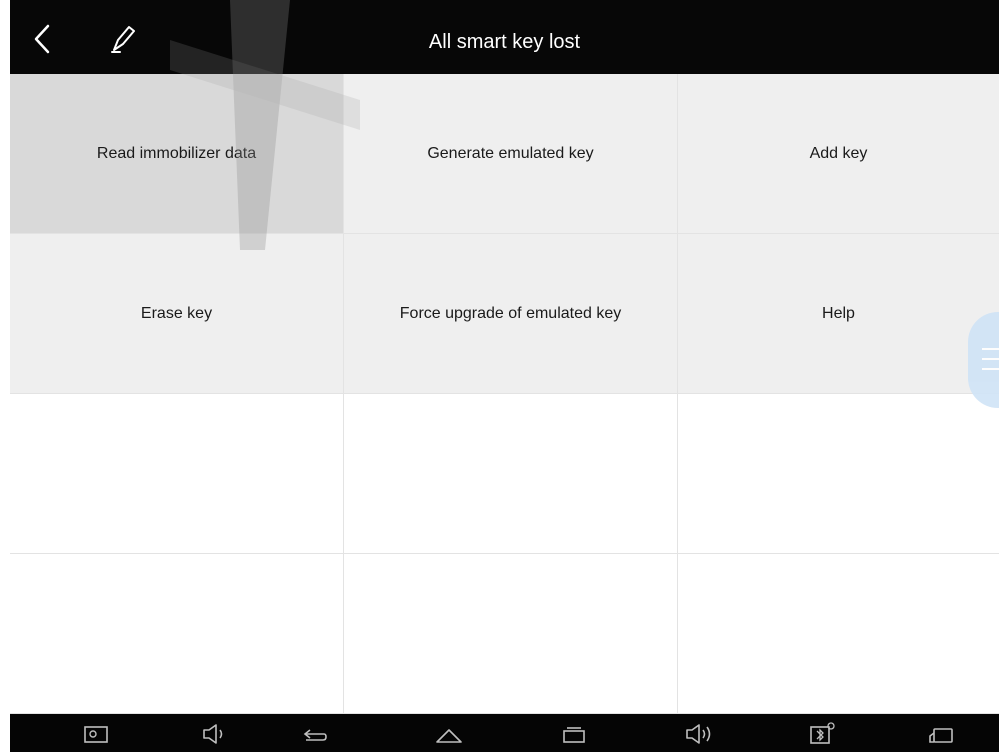 This screenshot has height=752, width=999. What do you see at coordinates (699, 734) in the screenshot?
I see `volume-up-icon` at bounding box center [699, 734].